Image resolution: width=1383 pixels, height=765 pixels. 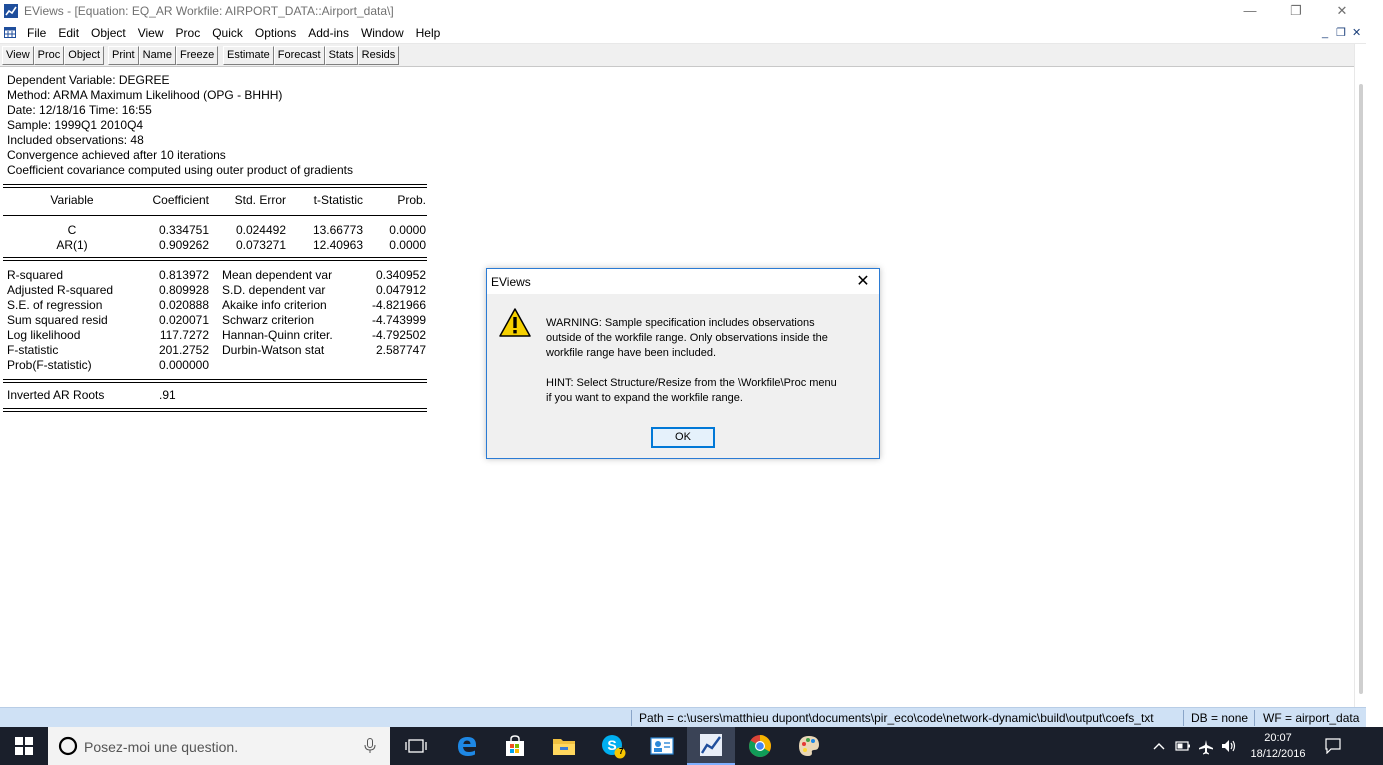 I want to click on windows-logo-icon, so click(x=24, y=746).